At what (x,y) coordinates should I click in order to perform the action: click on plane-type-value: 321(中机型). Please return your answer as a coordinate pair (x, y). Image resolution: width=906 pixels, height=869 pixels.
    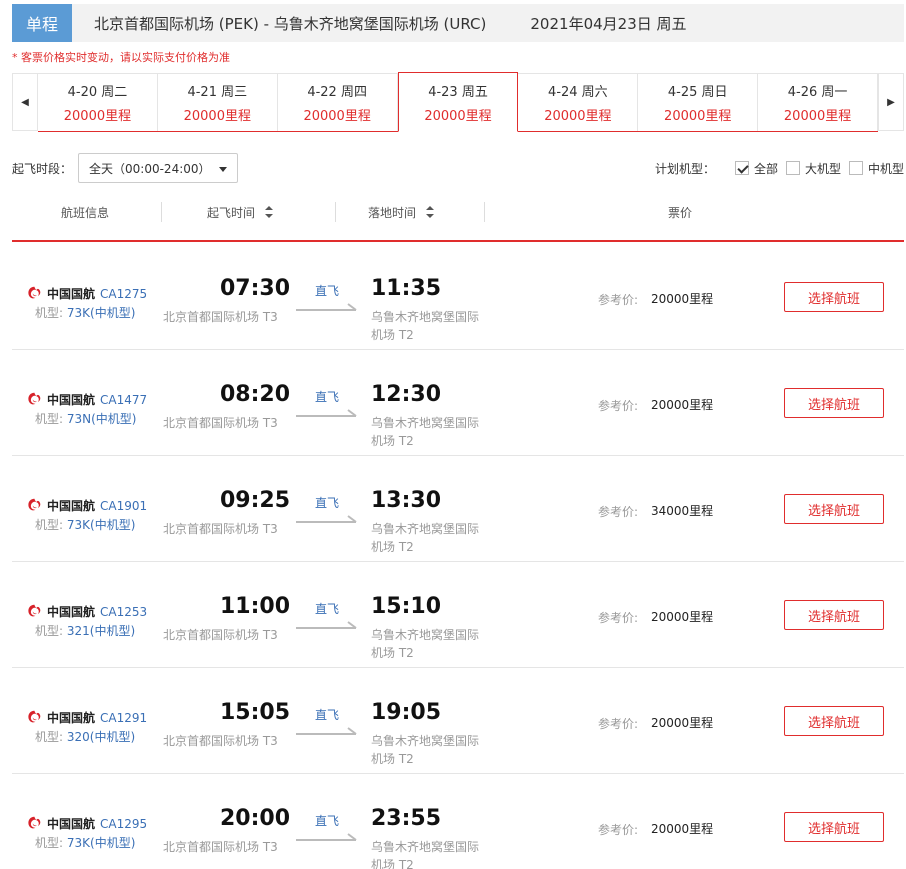
    Looking at the image, I should click on (101, 631).